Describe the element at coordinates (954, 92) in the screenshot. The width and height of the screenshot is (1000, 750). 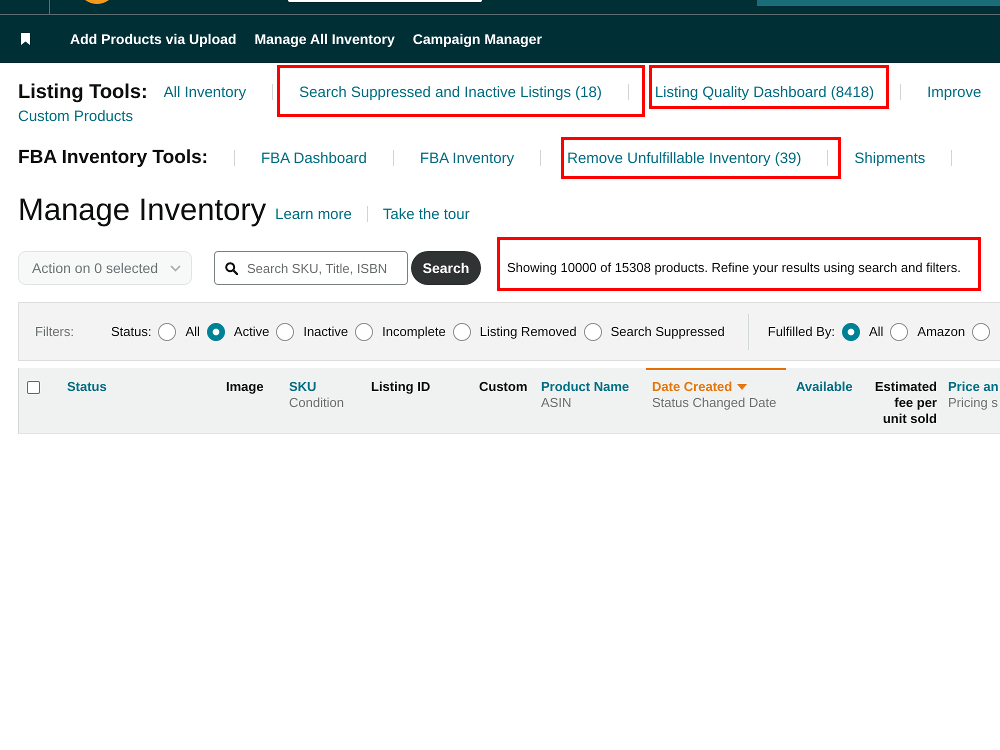
I see `tool-link: Improve` at that location.